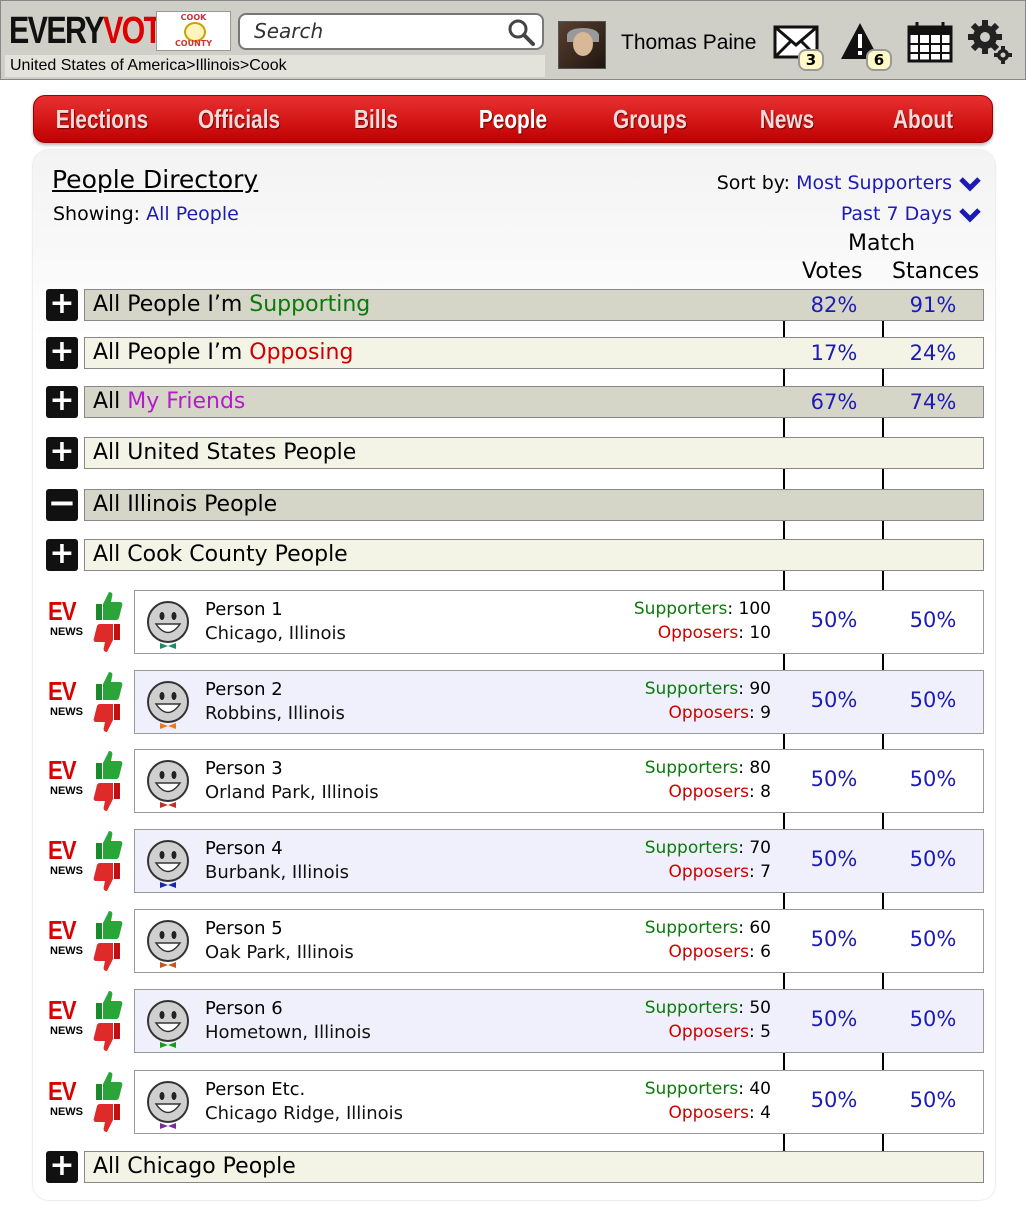 The image size is (1026, 1210). I want to click on nav-tab-people: People, so click(513, 119).